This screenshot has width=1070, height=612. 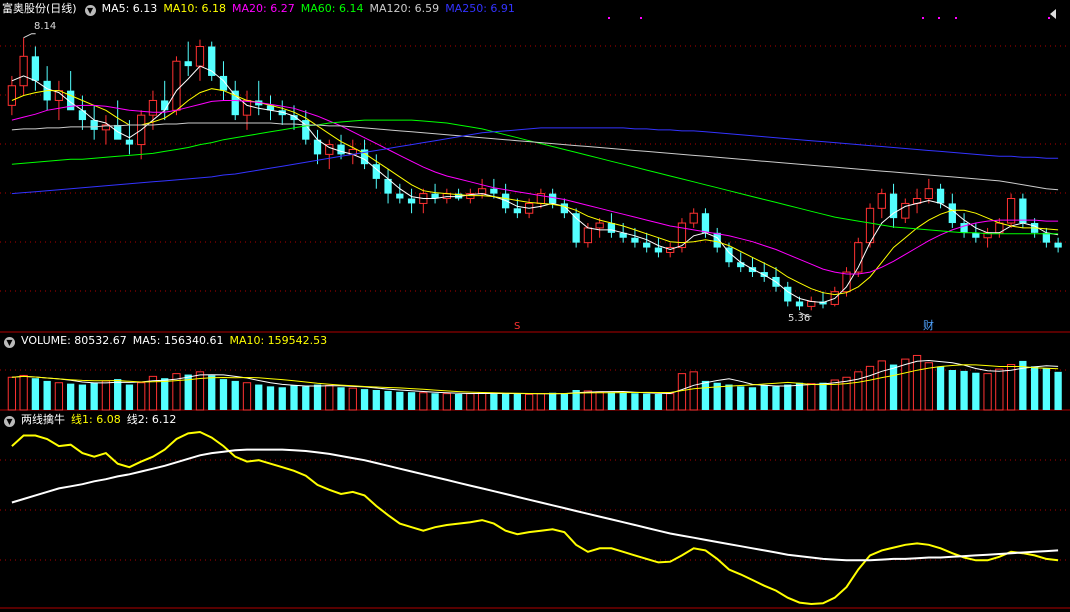 What do you see at coordinates (45, 26) in the screenshot?
I see `high-price-label: 8.14` at bounding box center [45, 26].